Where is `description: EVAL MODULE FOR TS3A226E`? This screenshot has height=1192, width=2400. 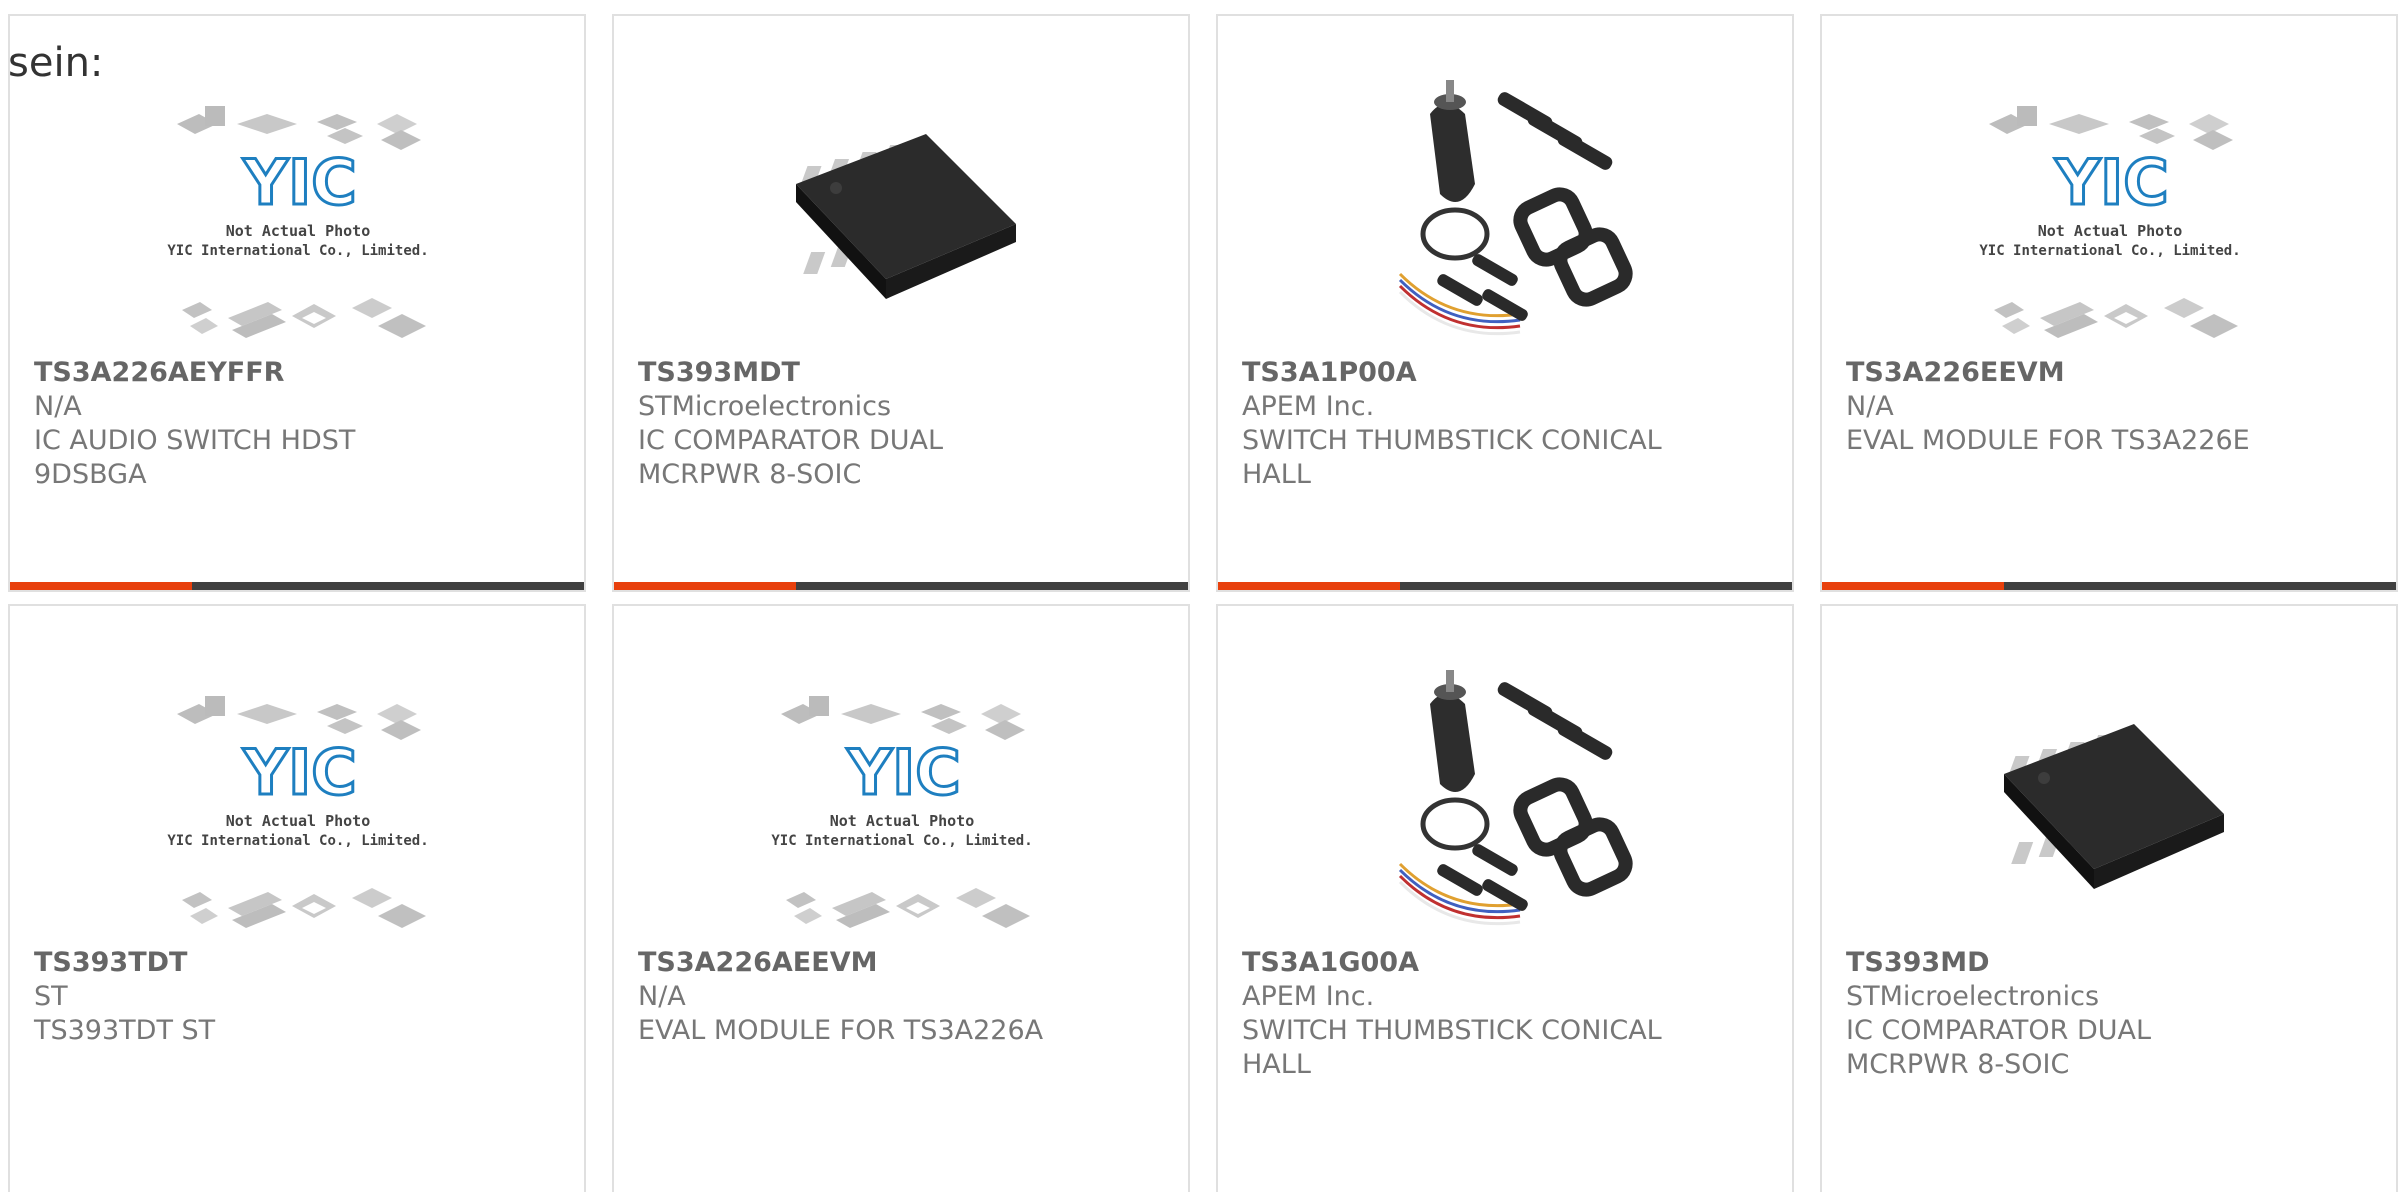 description: EVAL MODULE FOR TS3A226E is located at coordinates (2048, 440).